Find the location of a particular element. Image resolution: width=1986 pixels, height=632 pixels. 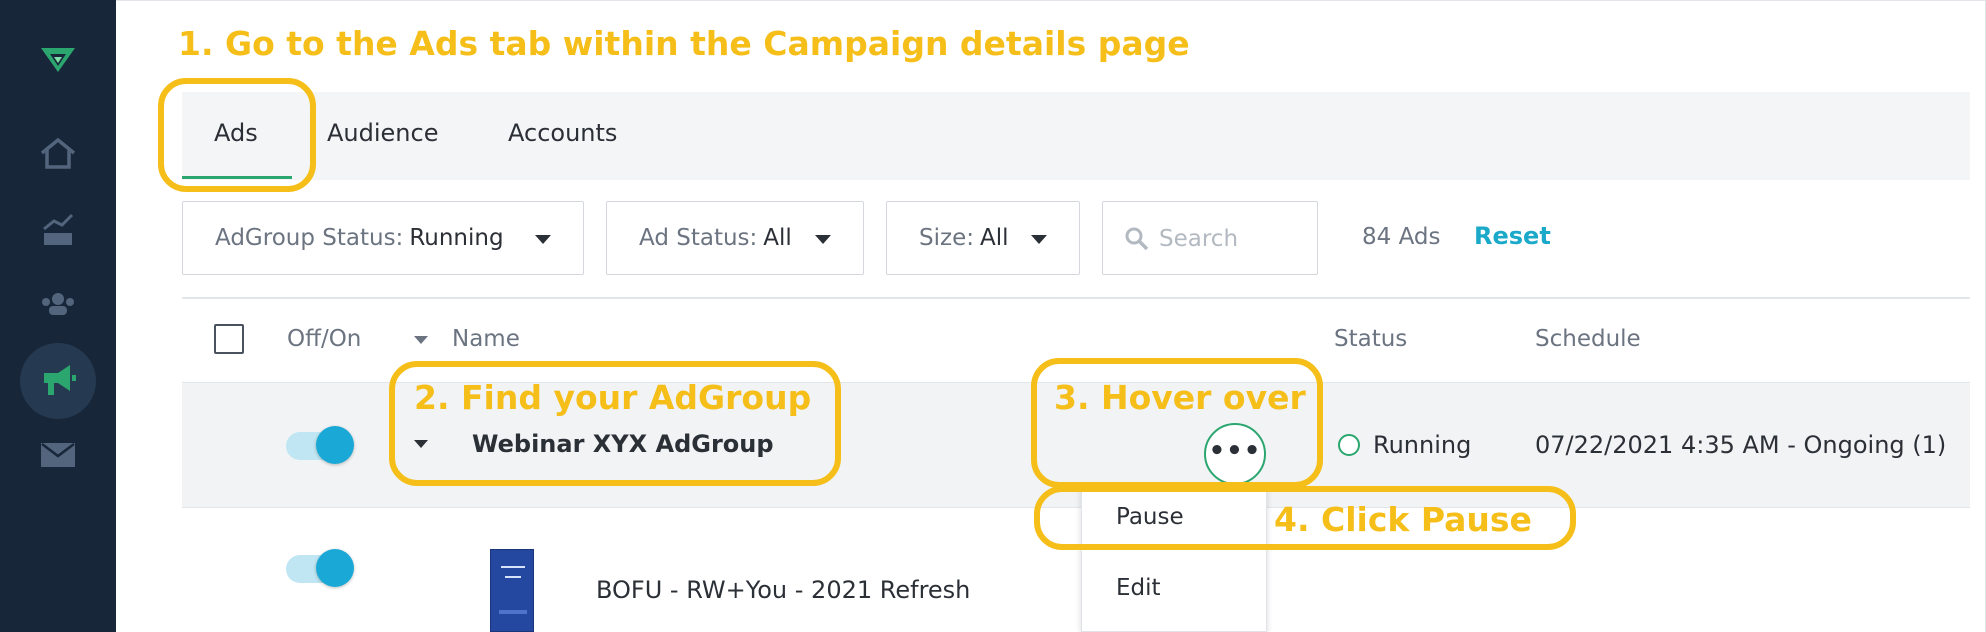

campaigns-megaphone-icon is located at coordinates (60, 380).